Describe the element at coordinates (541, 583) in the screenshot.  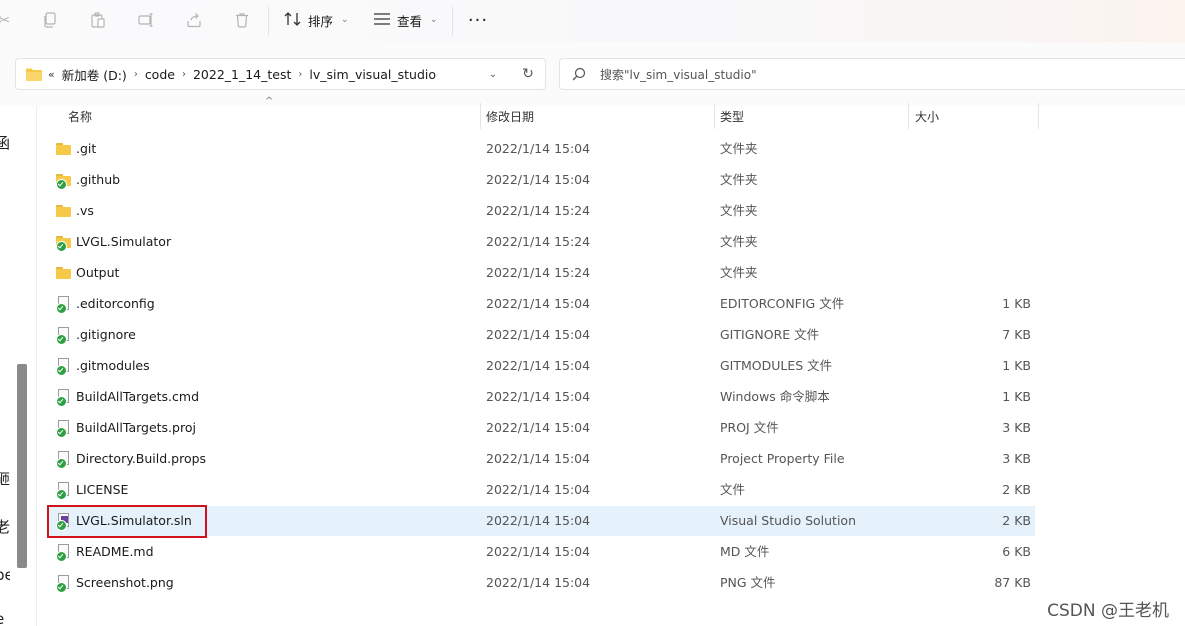
I see `file-row: Screenshot.png 2022/1/14 15:04 PNG 文件 87 KB` at that location.